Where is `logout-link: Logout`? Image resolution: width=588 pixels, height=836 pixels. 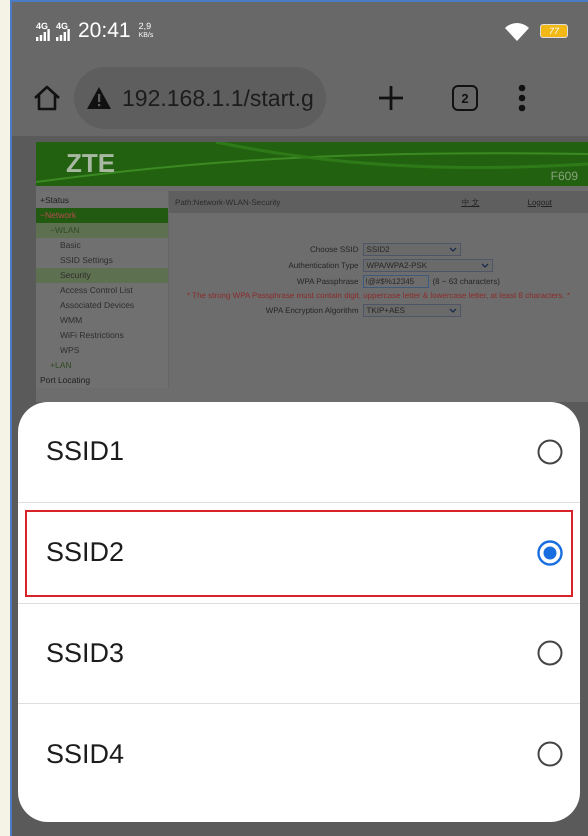
logout-link: Logout is located at coordinates (540, 202).